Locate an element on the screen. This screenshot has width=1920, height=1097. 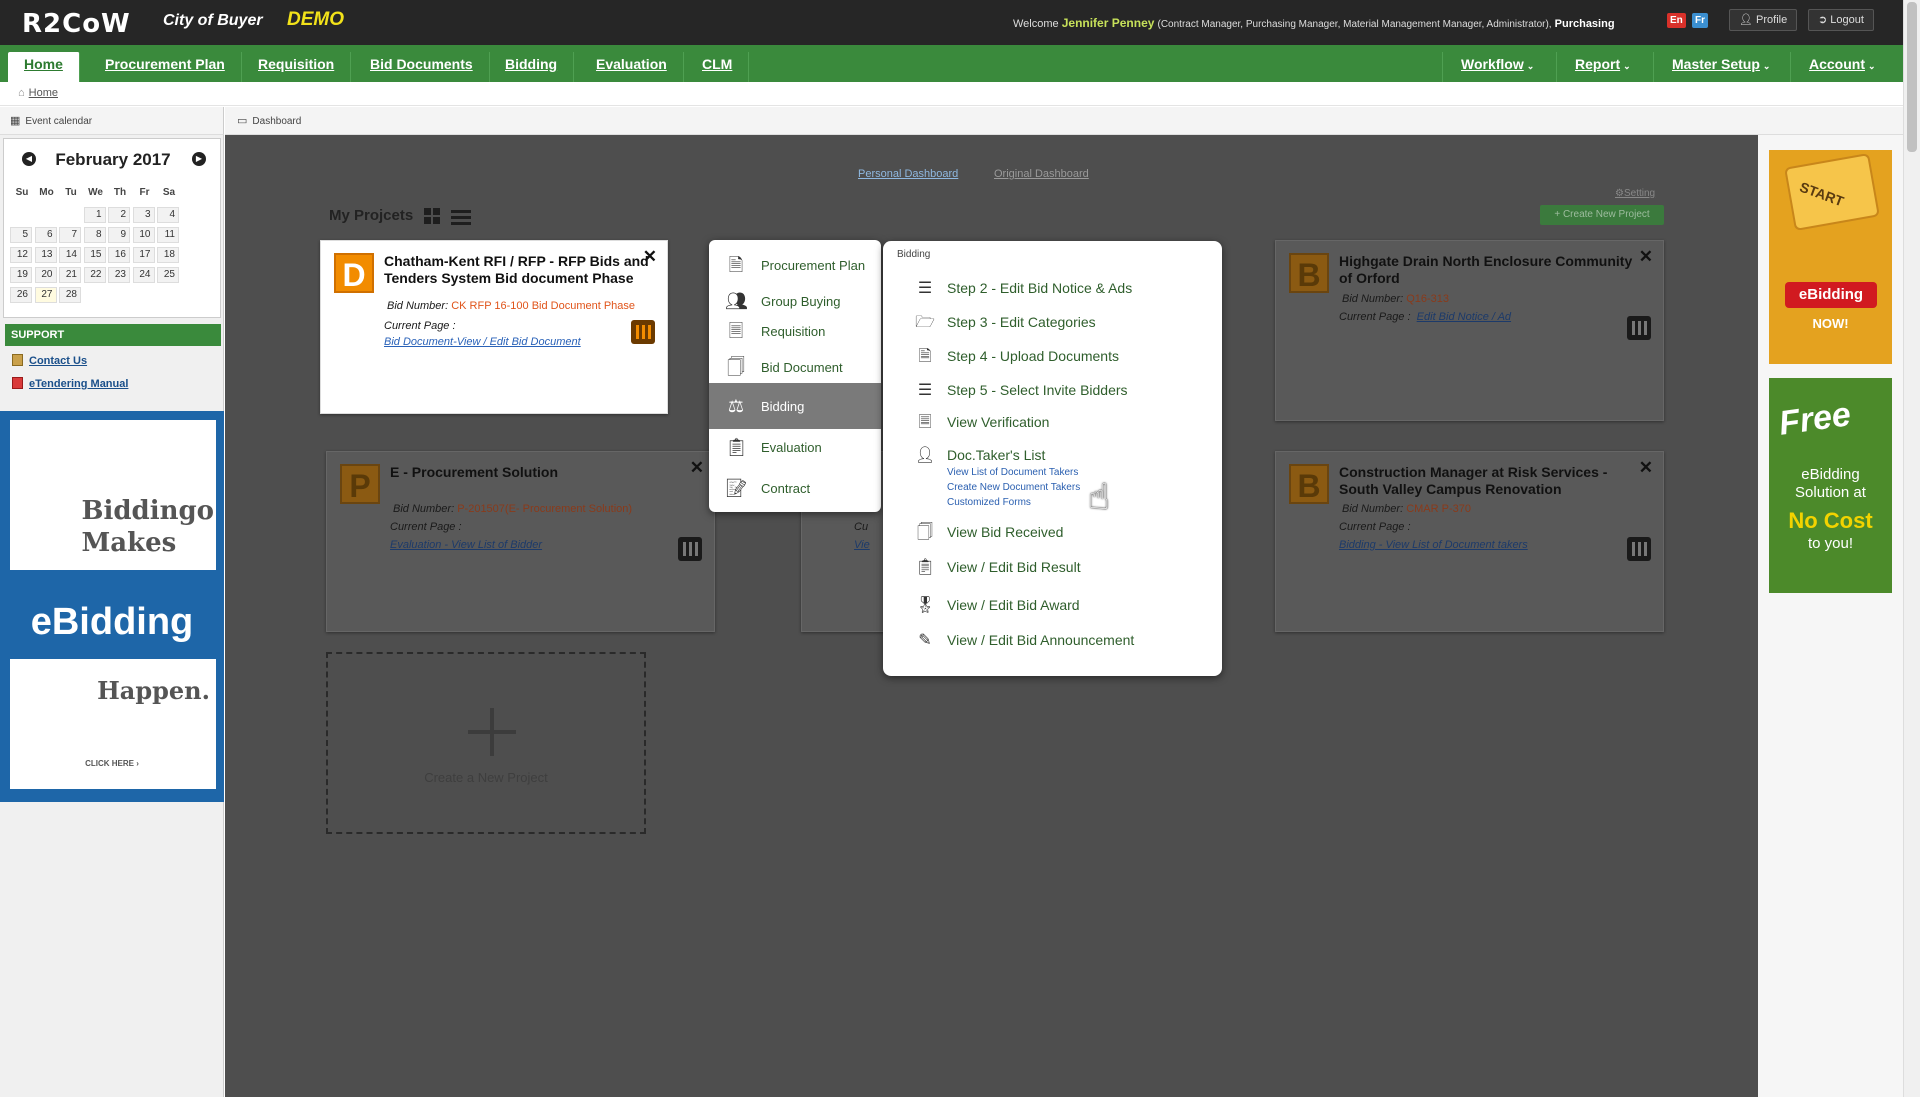
nav-bidding: Bidding is located at coordinates (532, 67).